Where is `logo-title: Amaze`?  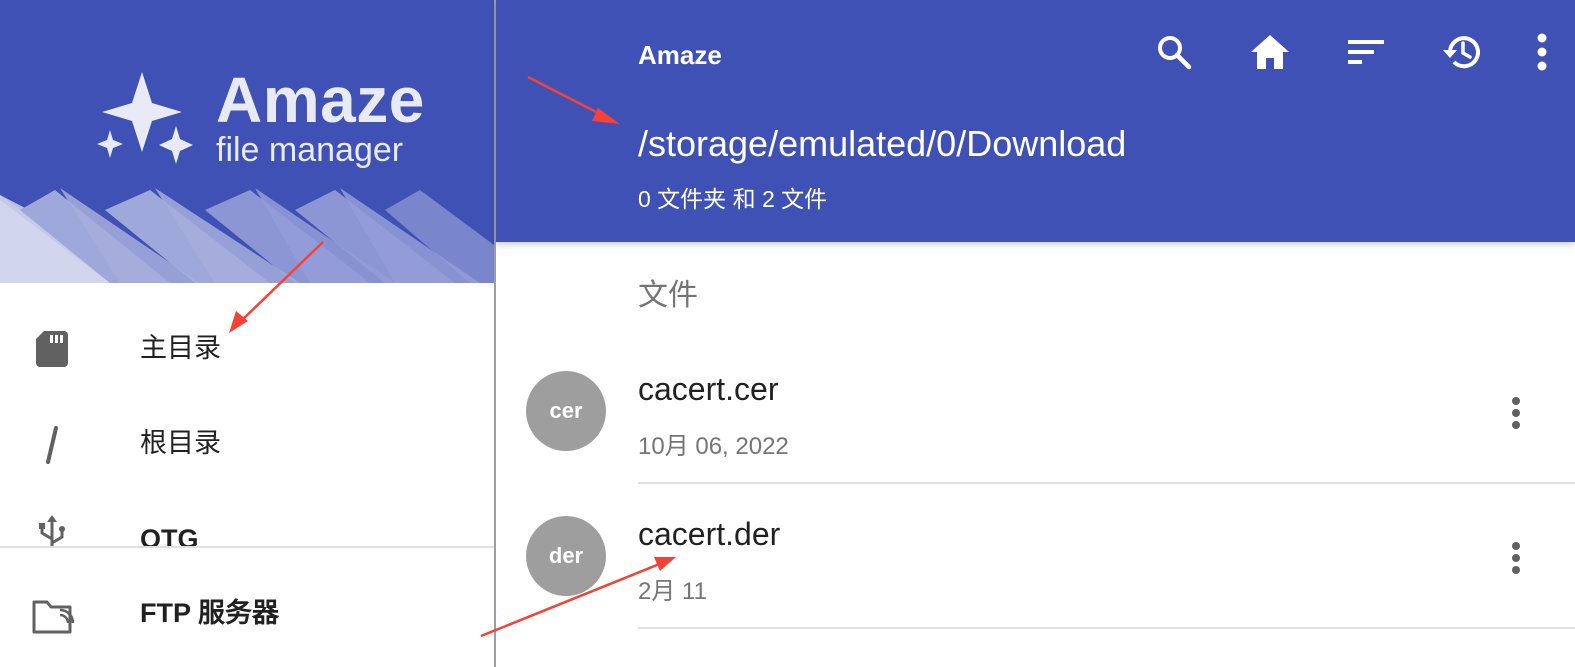
logo-title: Amaze is located at coordinates (320, 100).